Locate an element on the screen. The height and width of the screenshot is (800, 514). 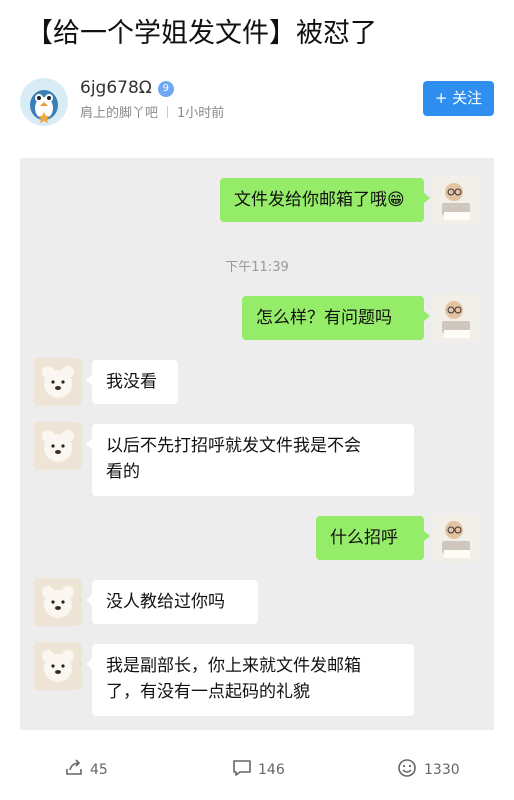
comment-icon is located at coordinates (242, 768).